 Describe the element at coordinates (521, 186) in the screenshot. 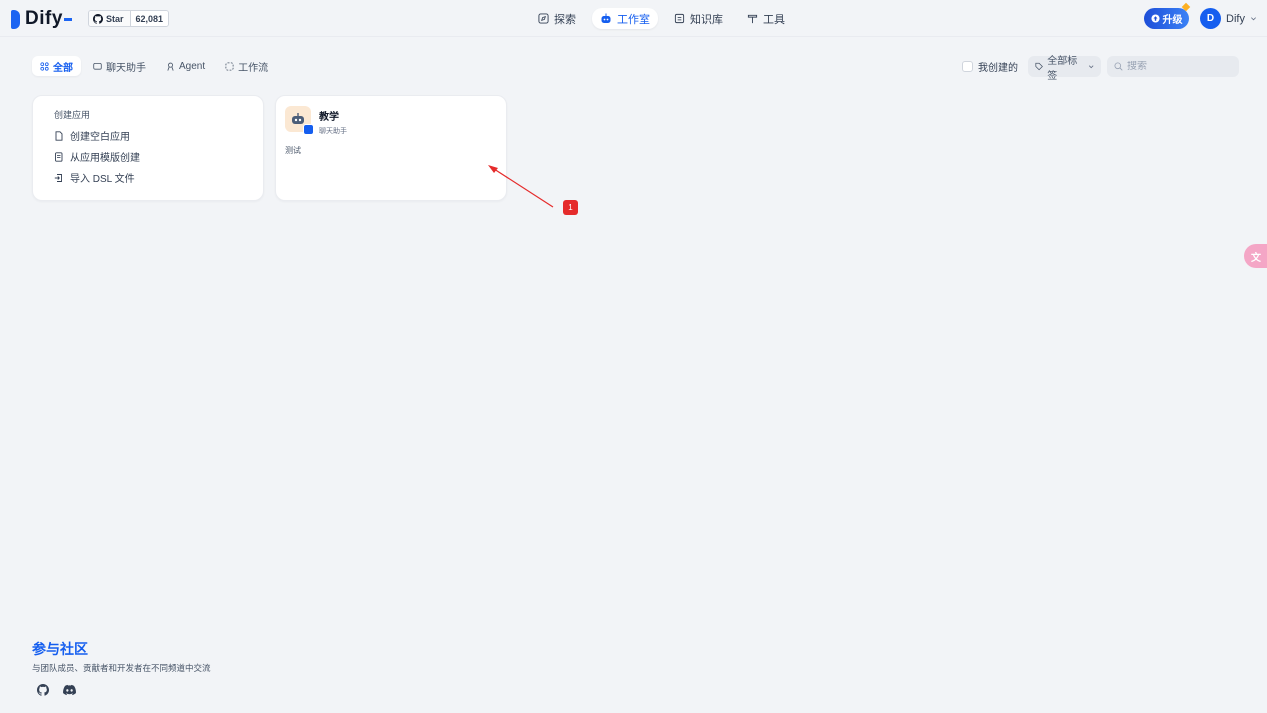

I see `annotation-arrow` at that location.